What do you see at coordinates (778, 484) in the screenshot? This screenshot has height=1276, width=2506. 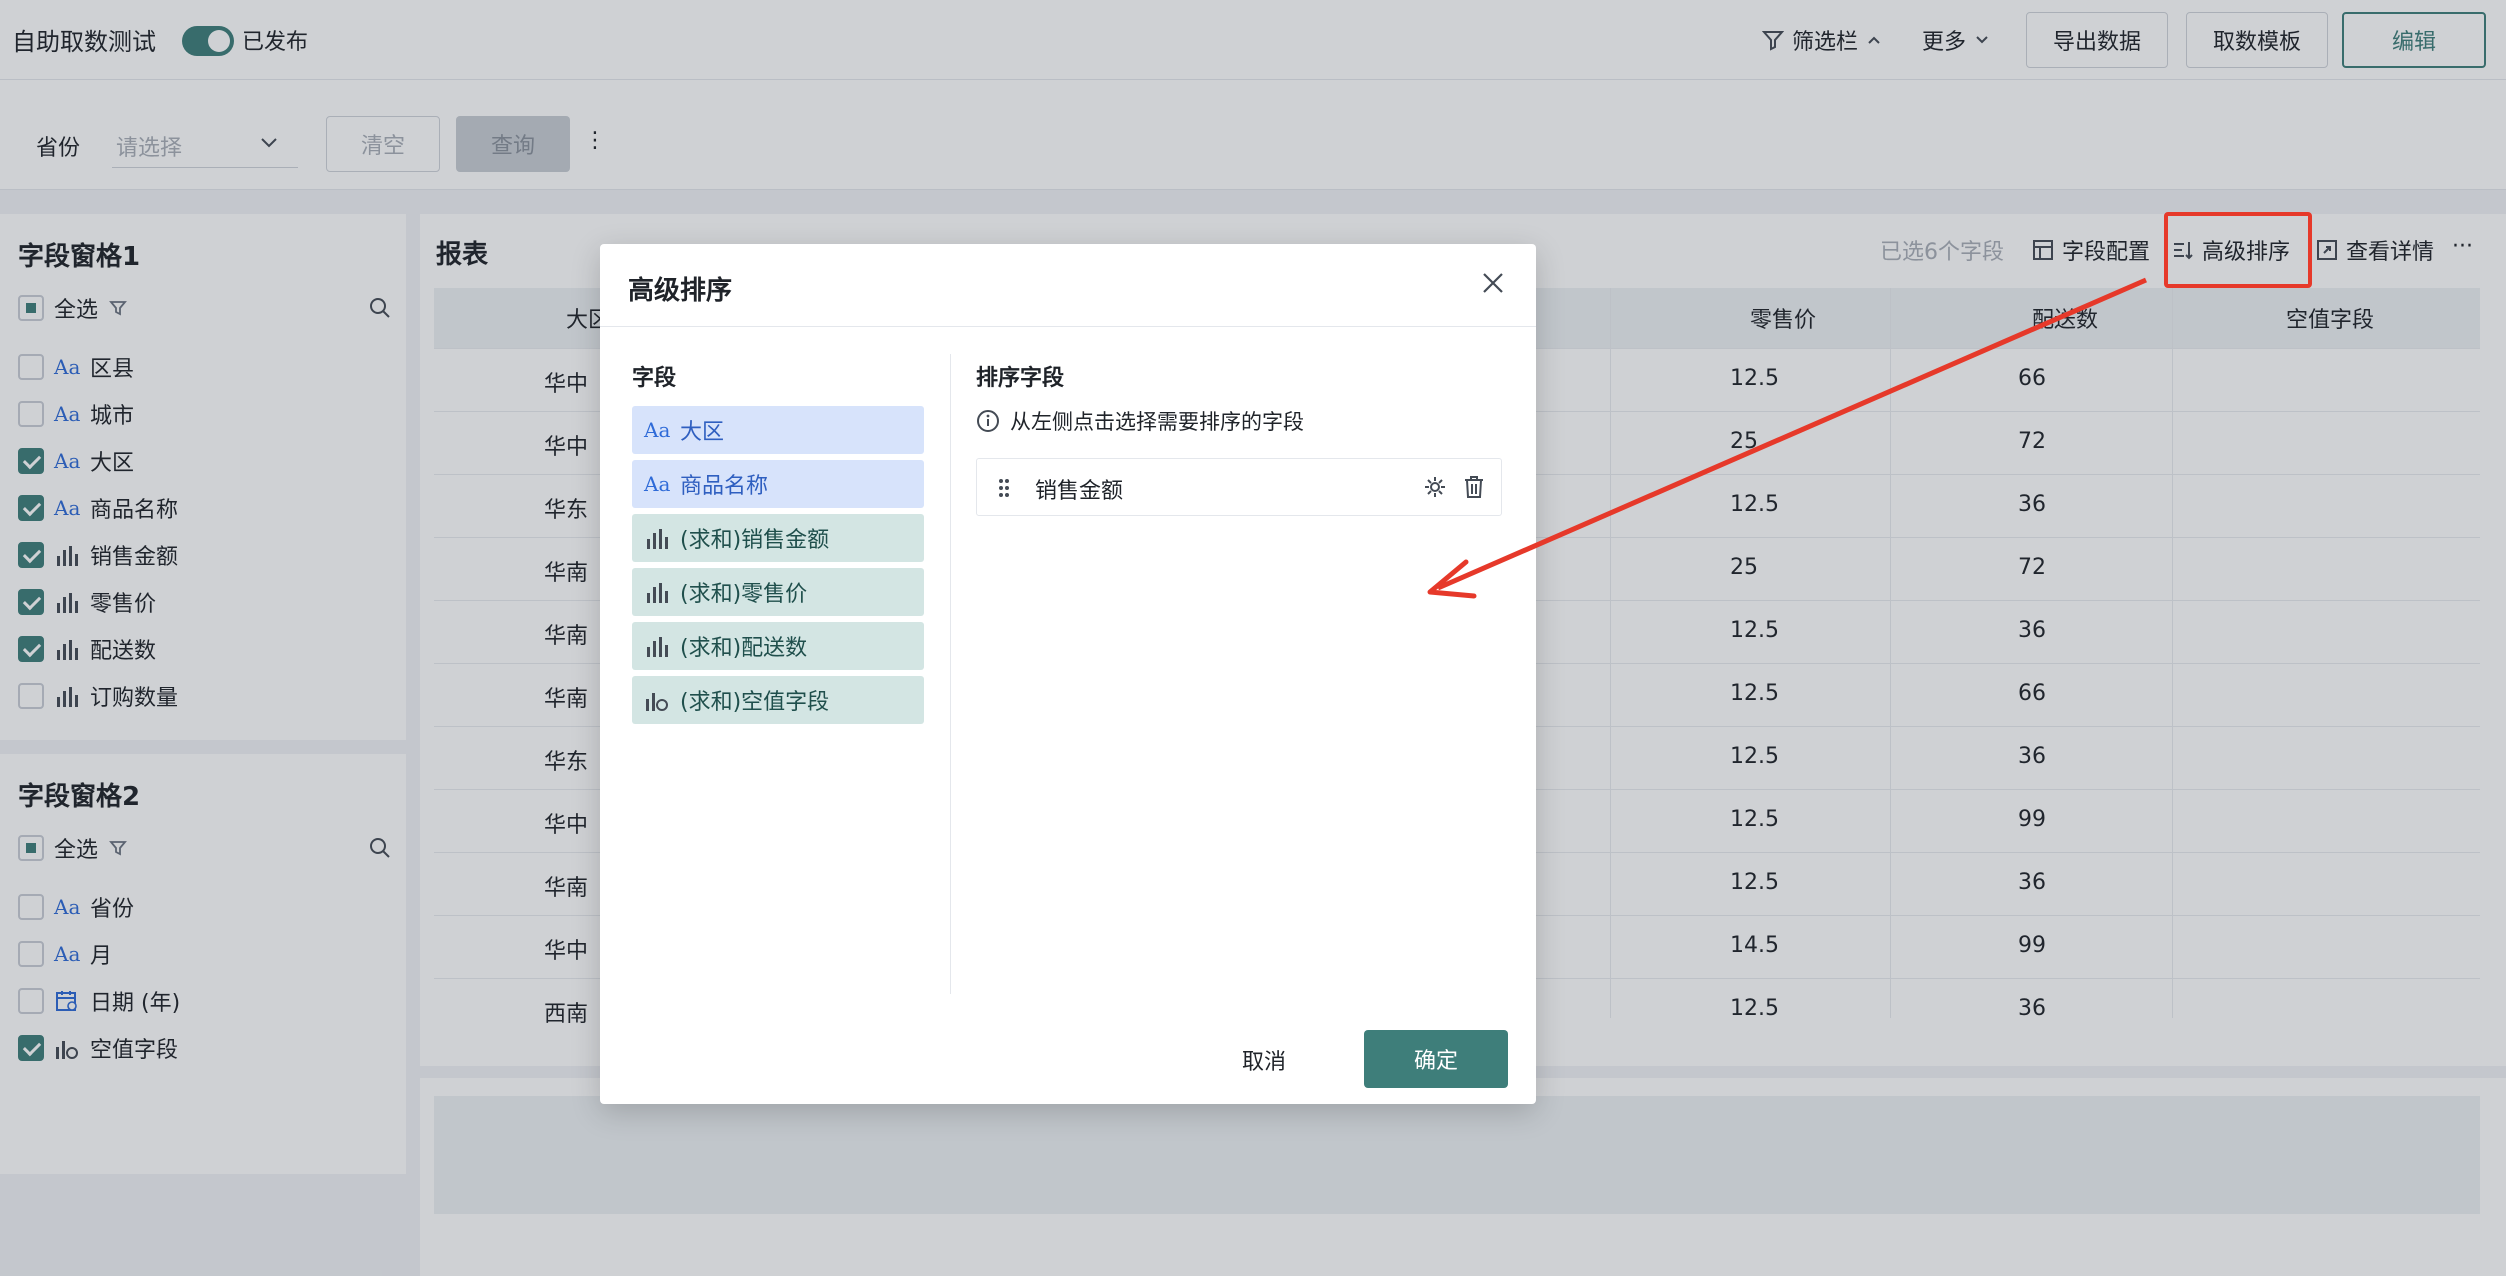 I see `dialog-field-item: Aa 商品名称` at bounding box center [778, 484].